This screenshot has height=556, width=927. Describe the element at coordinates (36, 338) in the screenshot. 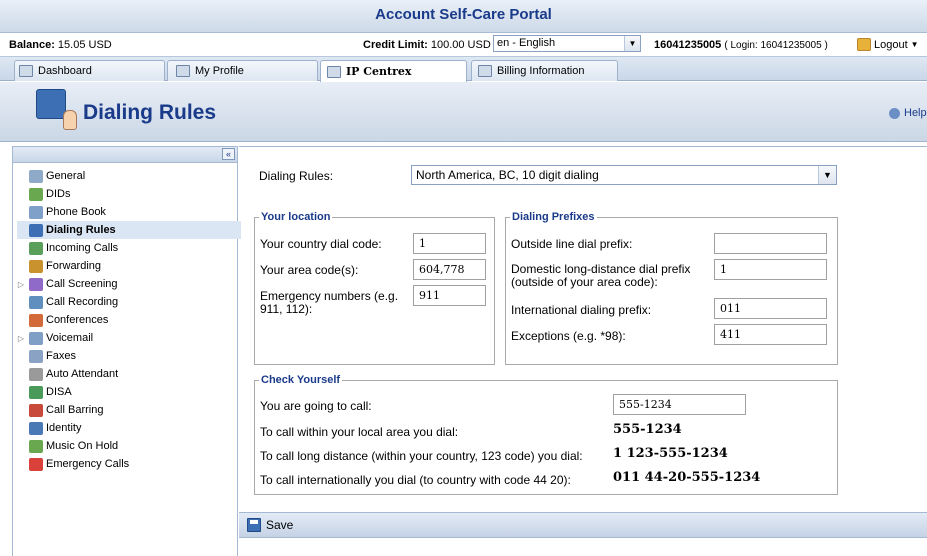

I see `voicemail-icon` at that location.